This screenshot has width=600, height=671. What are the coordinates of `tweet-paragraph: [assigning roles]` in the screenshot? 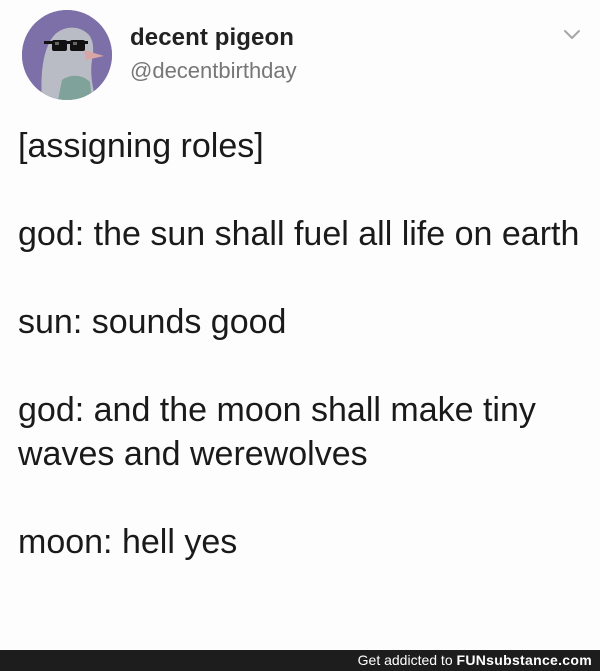 It's located at (141, 146).